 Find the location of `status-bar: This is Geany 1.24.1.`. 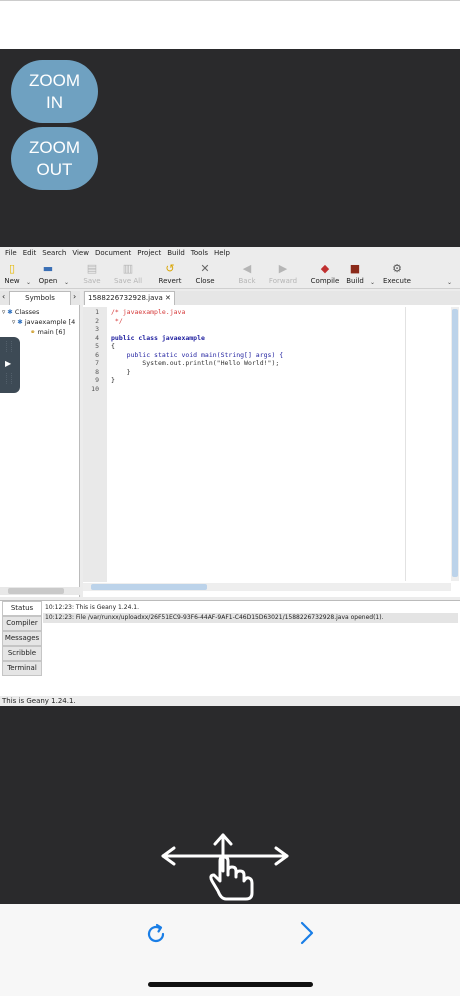

status-bar: This is Geany 1.24.1. is located at coordinates (230, 701).